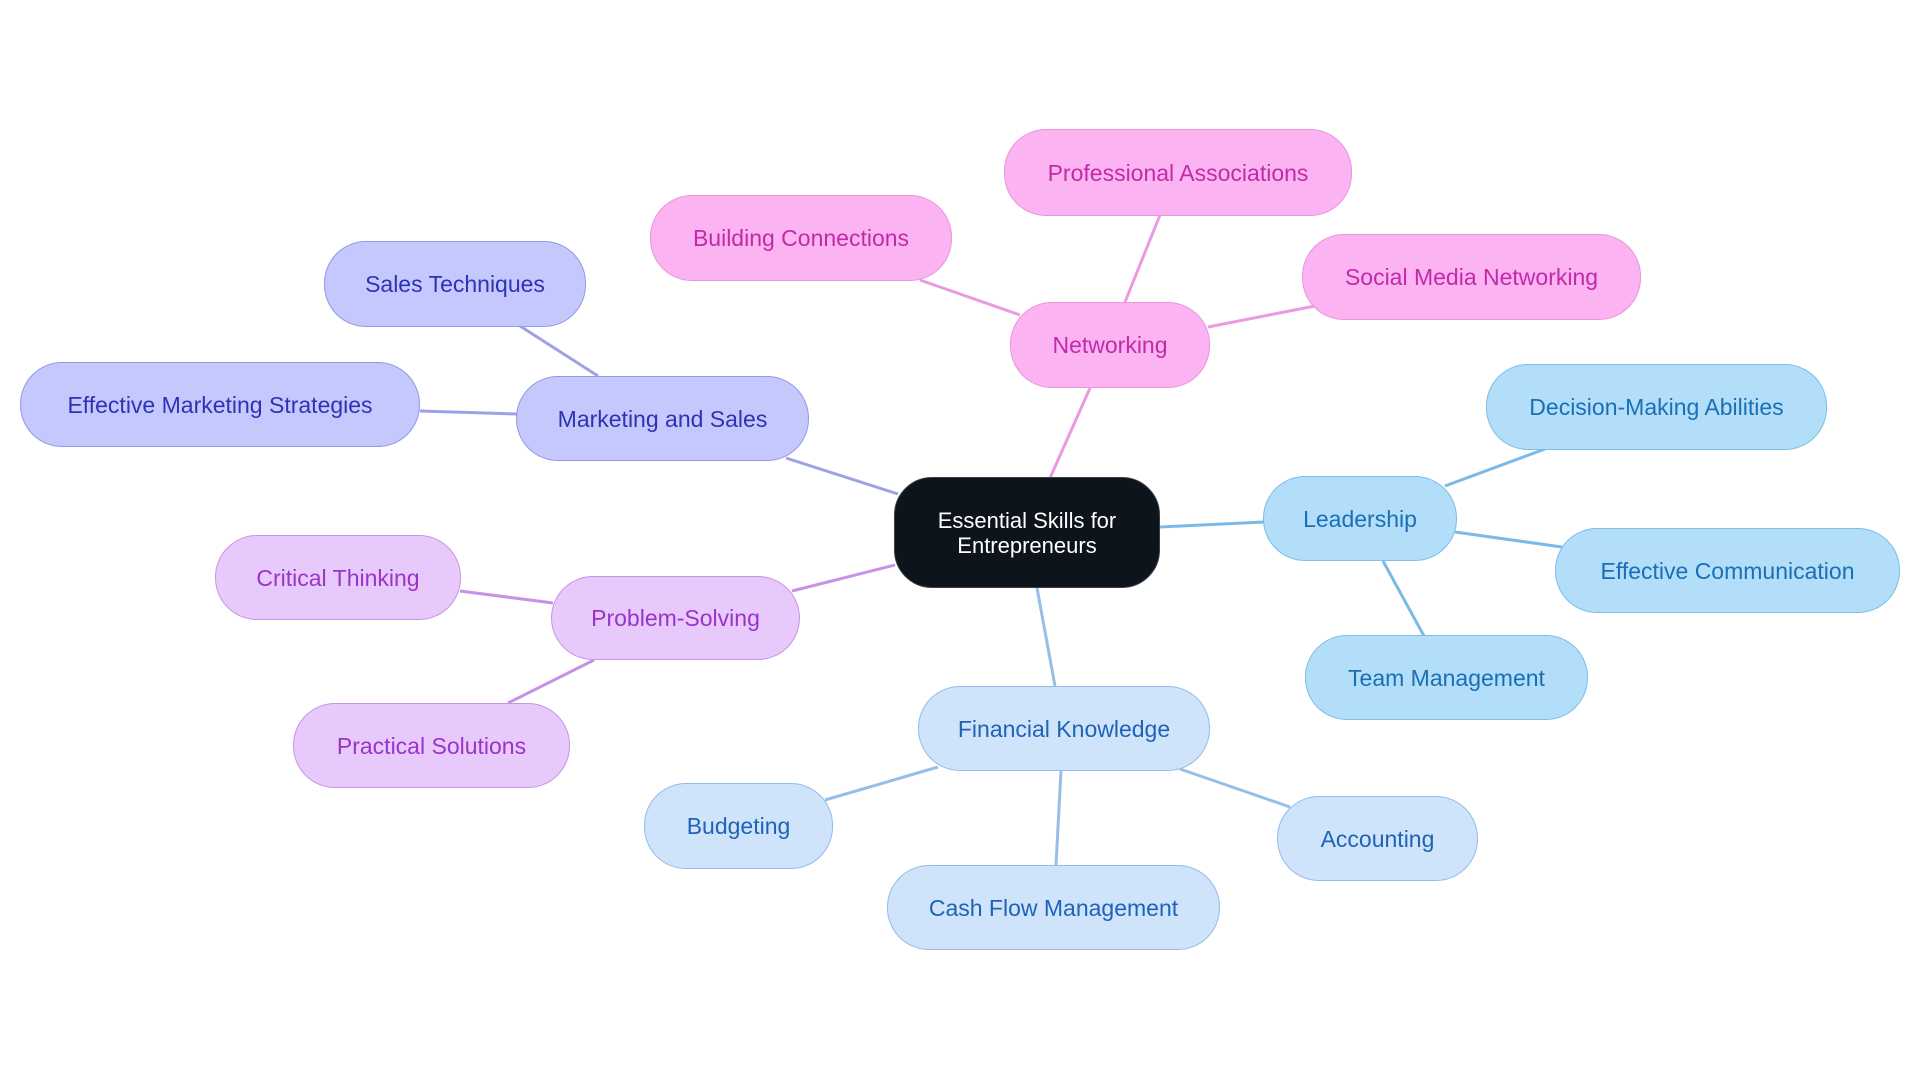  I want to click on node-team-management: Team Management, so click(1446, 677).